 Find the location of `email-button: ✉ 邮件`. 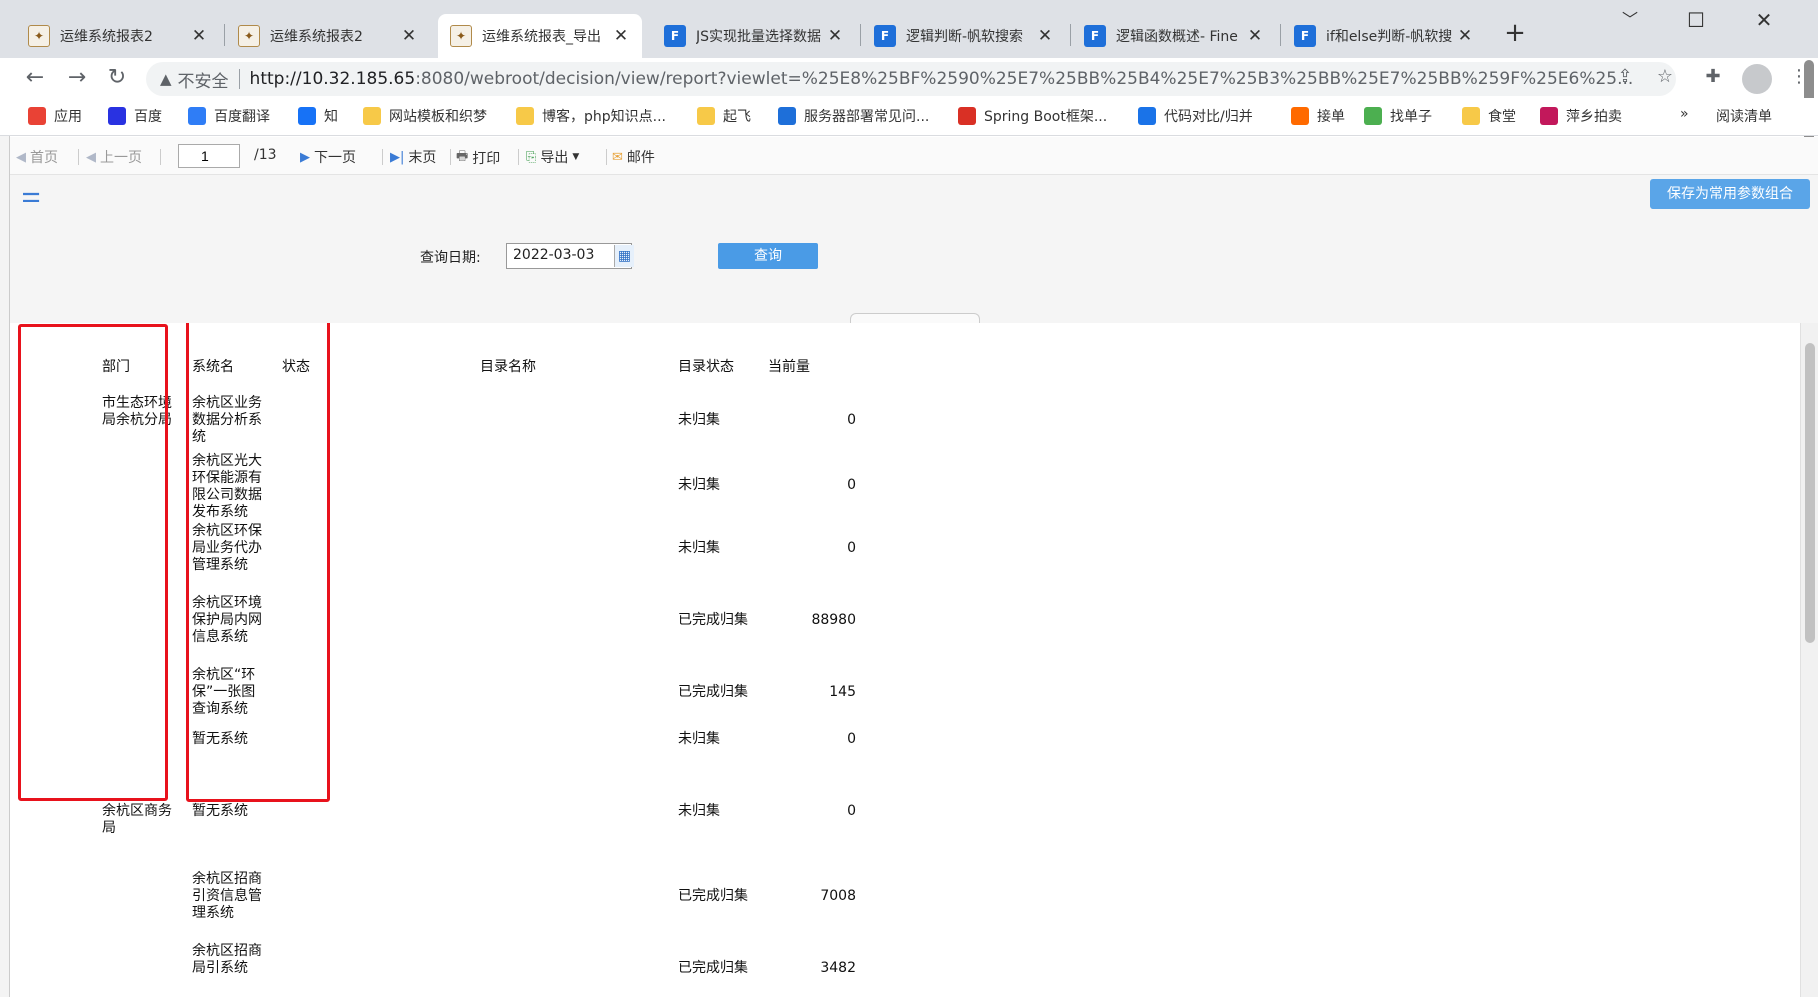

email-button: ✉ 邮件 is located at coordinates (633, 157).